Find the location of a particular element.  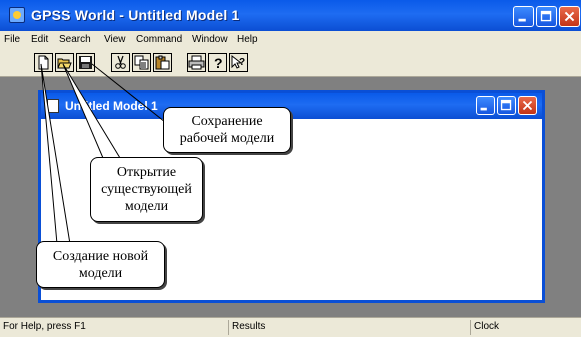

open-button is located at coordinates (64, 62).